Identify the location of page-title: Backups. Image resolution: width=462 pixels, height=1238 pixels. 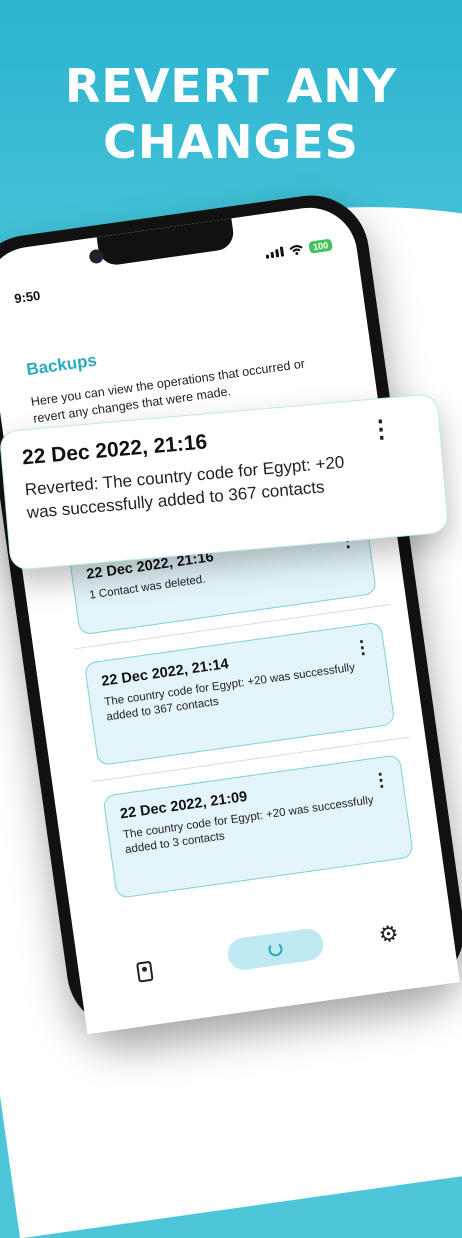
(61, 365).